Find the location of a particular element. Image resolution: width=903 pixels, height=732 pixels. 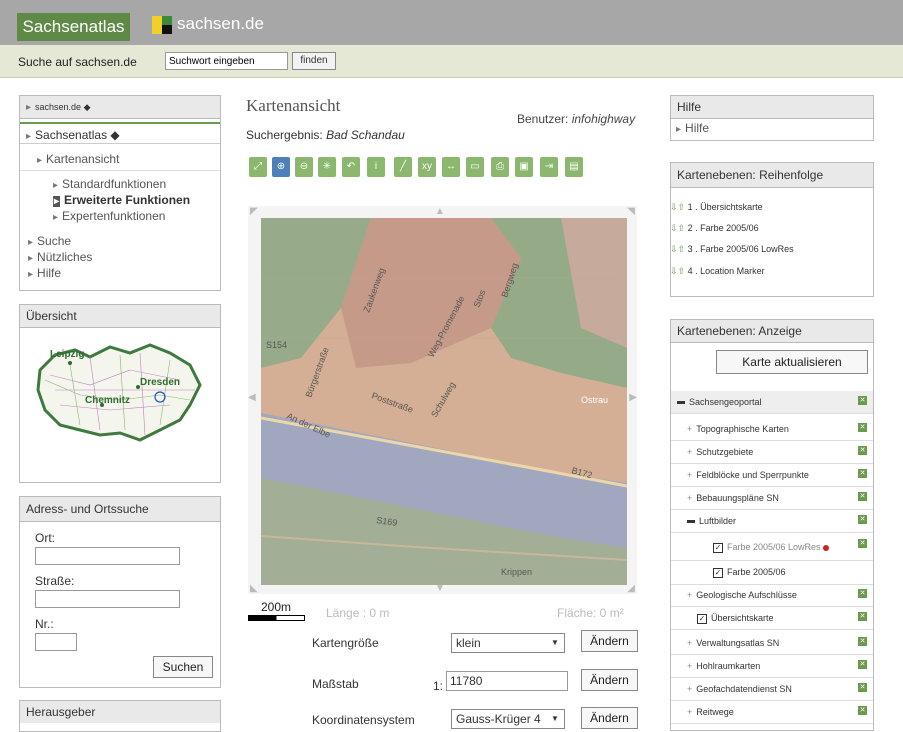

pan-northwest-icon: ◤ is located at coordinates (254, 211).